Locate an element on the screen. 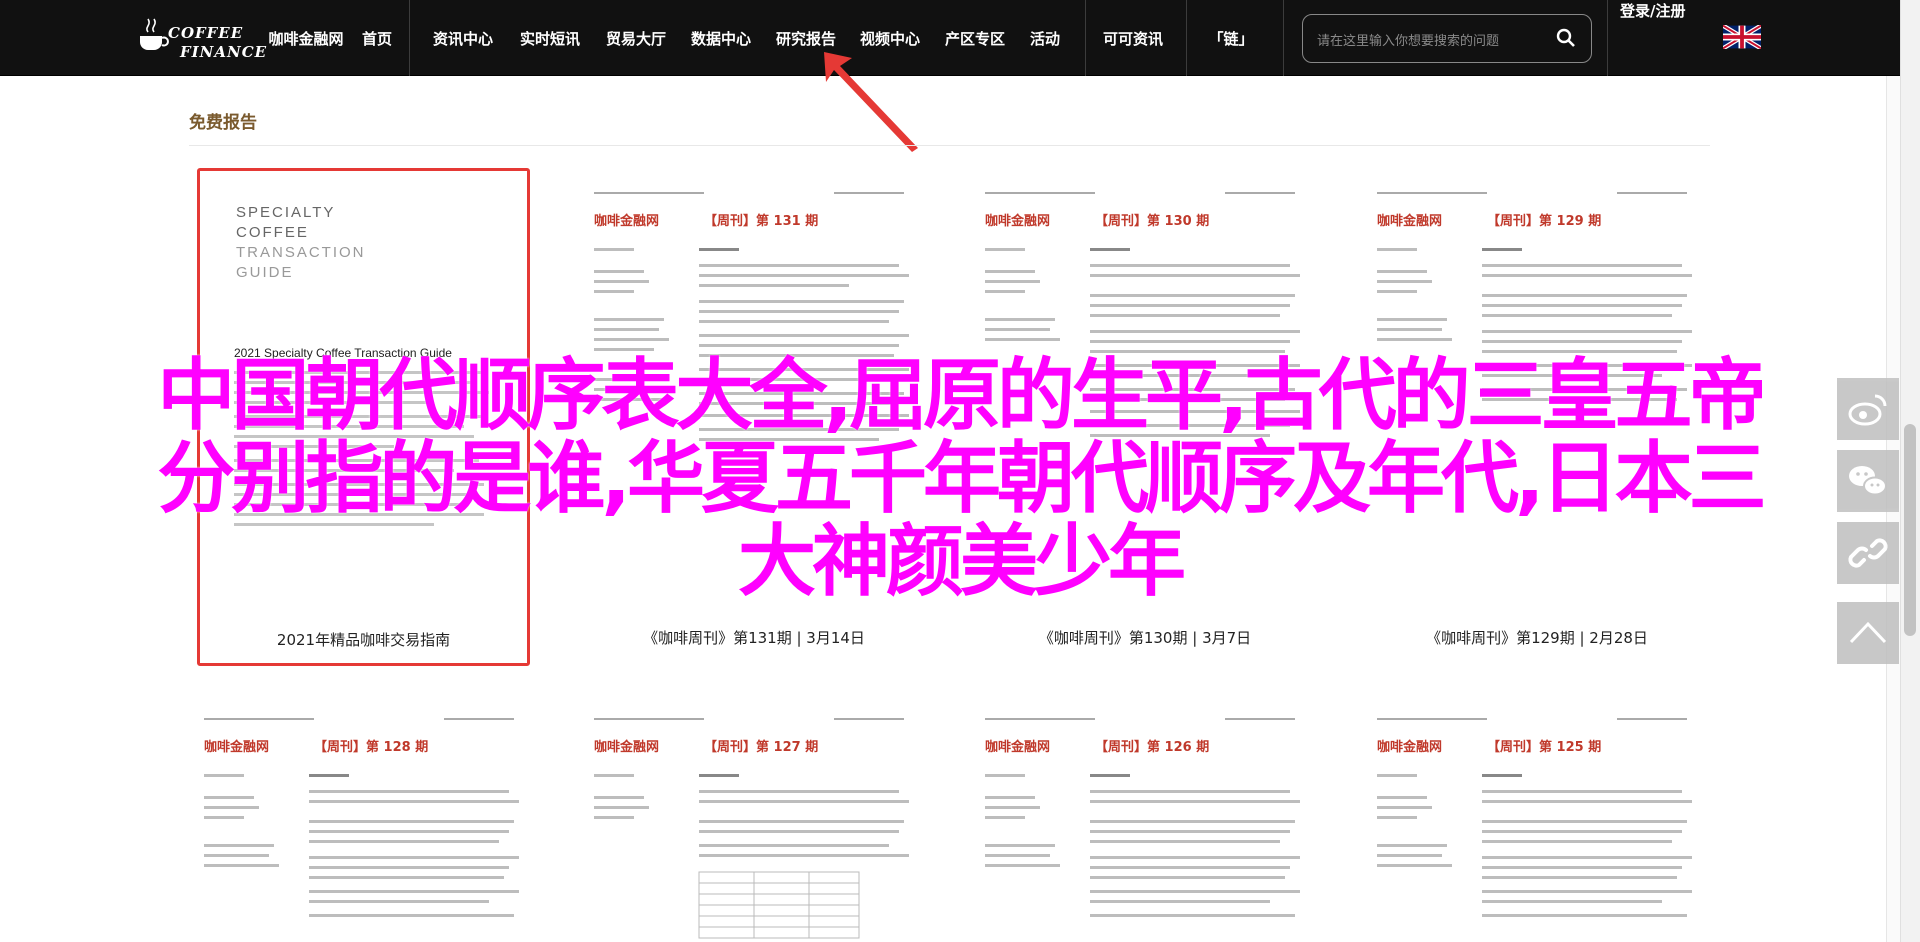 The width and height of the screenshot is (1920, 942). doc-issue-title: 【周刊】第 128 期 is located at coordinates (371, 747).